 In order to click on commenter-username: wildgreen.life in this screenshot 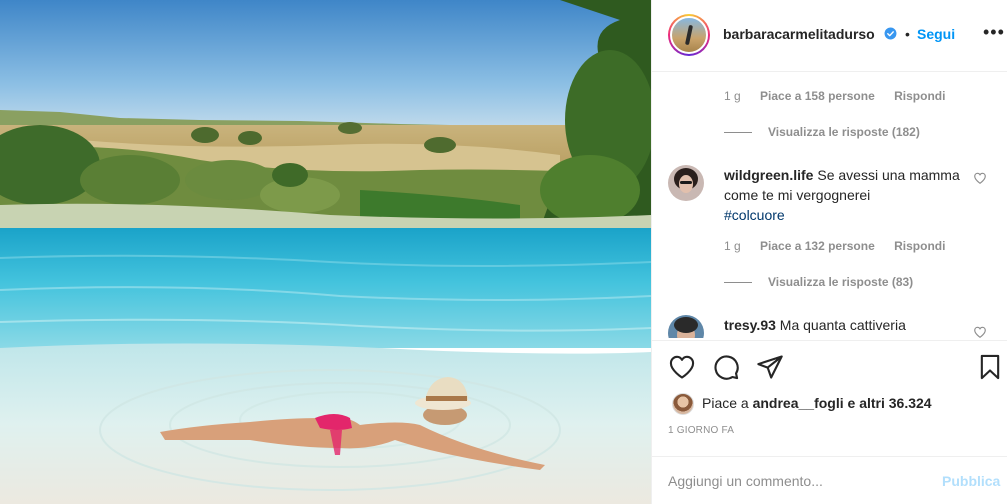, I will do `click(768, 175)`.